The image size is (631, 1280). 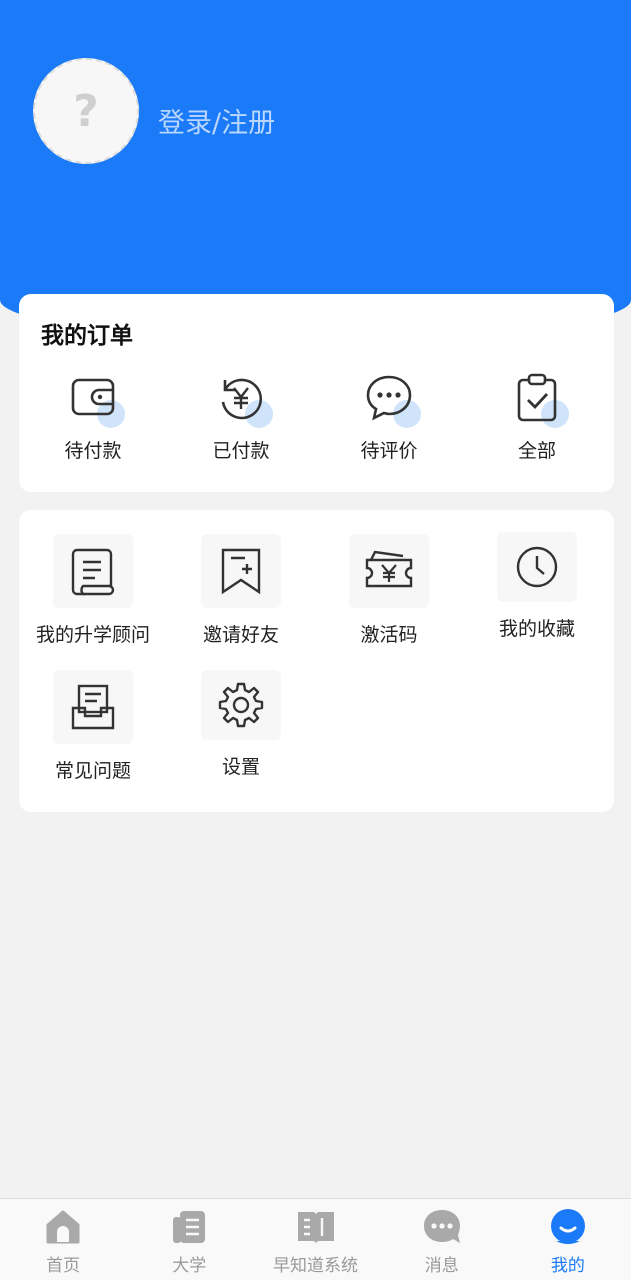 I want to click on login-register-link: 登录/注册, so click(x=216, y=120).